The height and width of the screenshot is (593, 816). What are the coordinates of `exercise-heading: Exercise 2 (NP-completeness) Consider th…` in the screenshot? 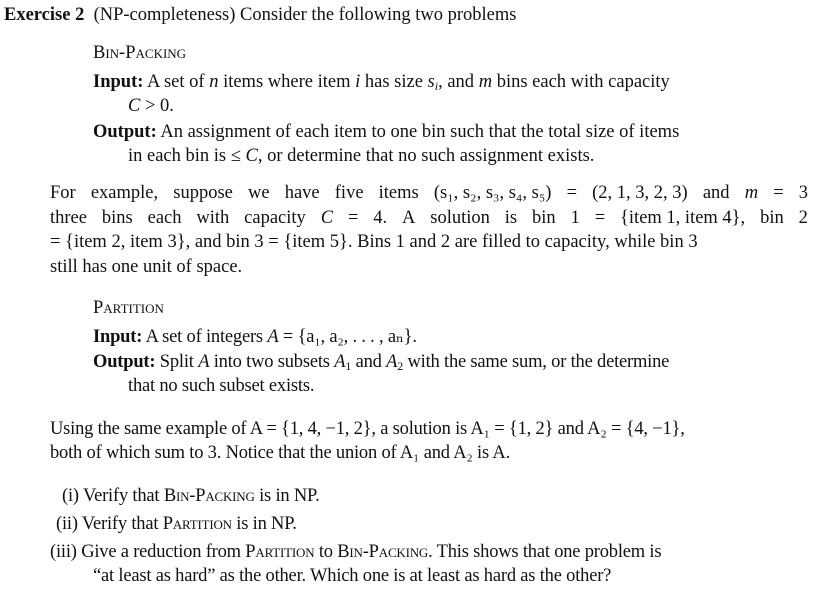 It's located at (260, 15).